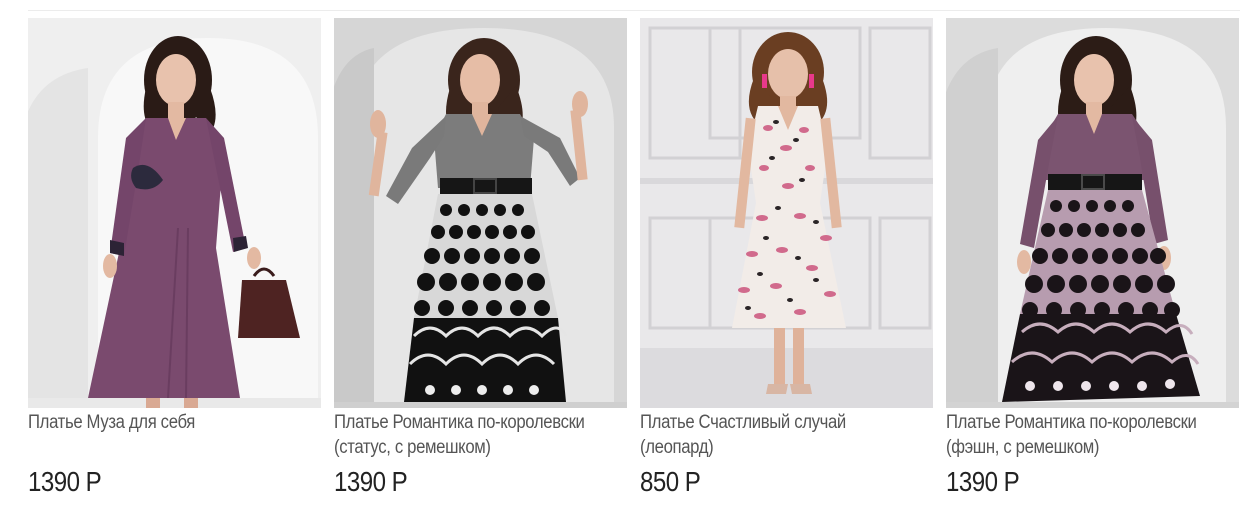 Image resolution: width=1247 pixels, height=521 pixels. Describe the element at coordinates (634, 10) in the screenshot. I see `top-divider` at that location.